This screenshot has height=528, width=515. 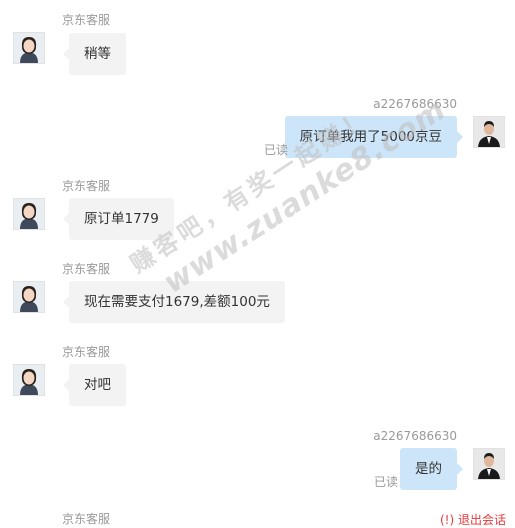 I want to click on message-bubble: 原订单我用了5000京豆, so click(x=374, y=137).